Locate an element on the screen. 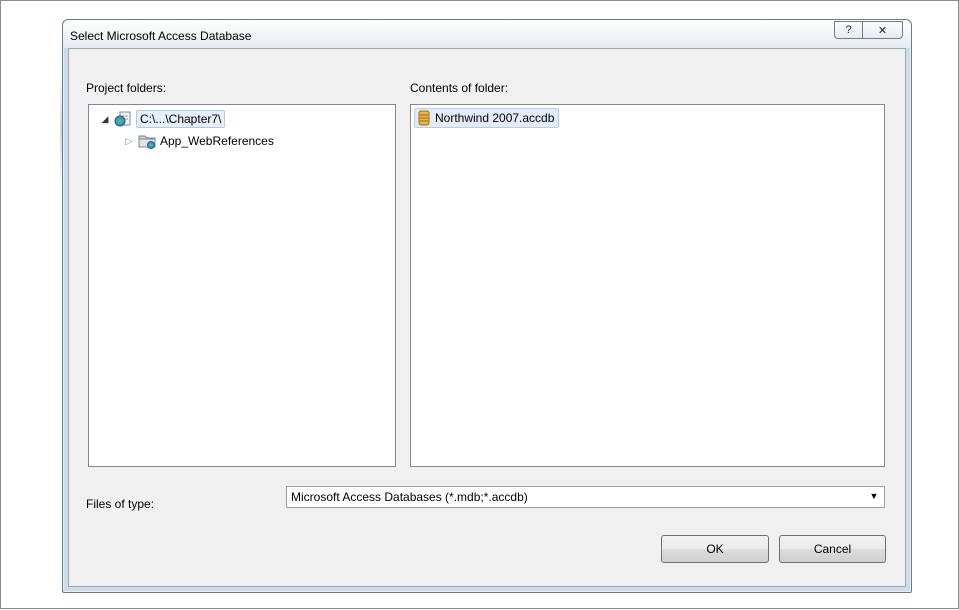 Image resolution: width=959 pixels, height=610 pixels. list-item: Northwind 2007.accdb is located at coordinates (487, 118).